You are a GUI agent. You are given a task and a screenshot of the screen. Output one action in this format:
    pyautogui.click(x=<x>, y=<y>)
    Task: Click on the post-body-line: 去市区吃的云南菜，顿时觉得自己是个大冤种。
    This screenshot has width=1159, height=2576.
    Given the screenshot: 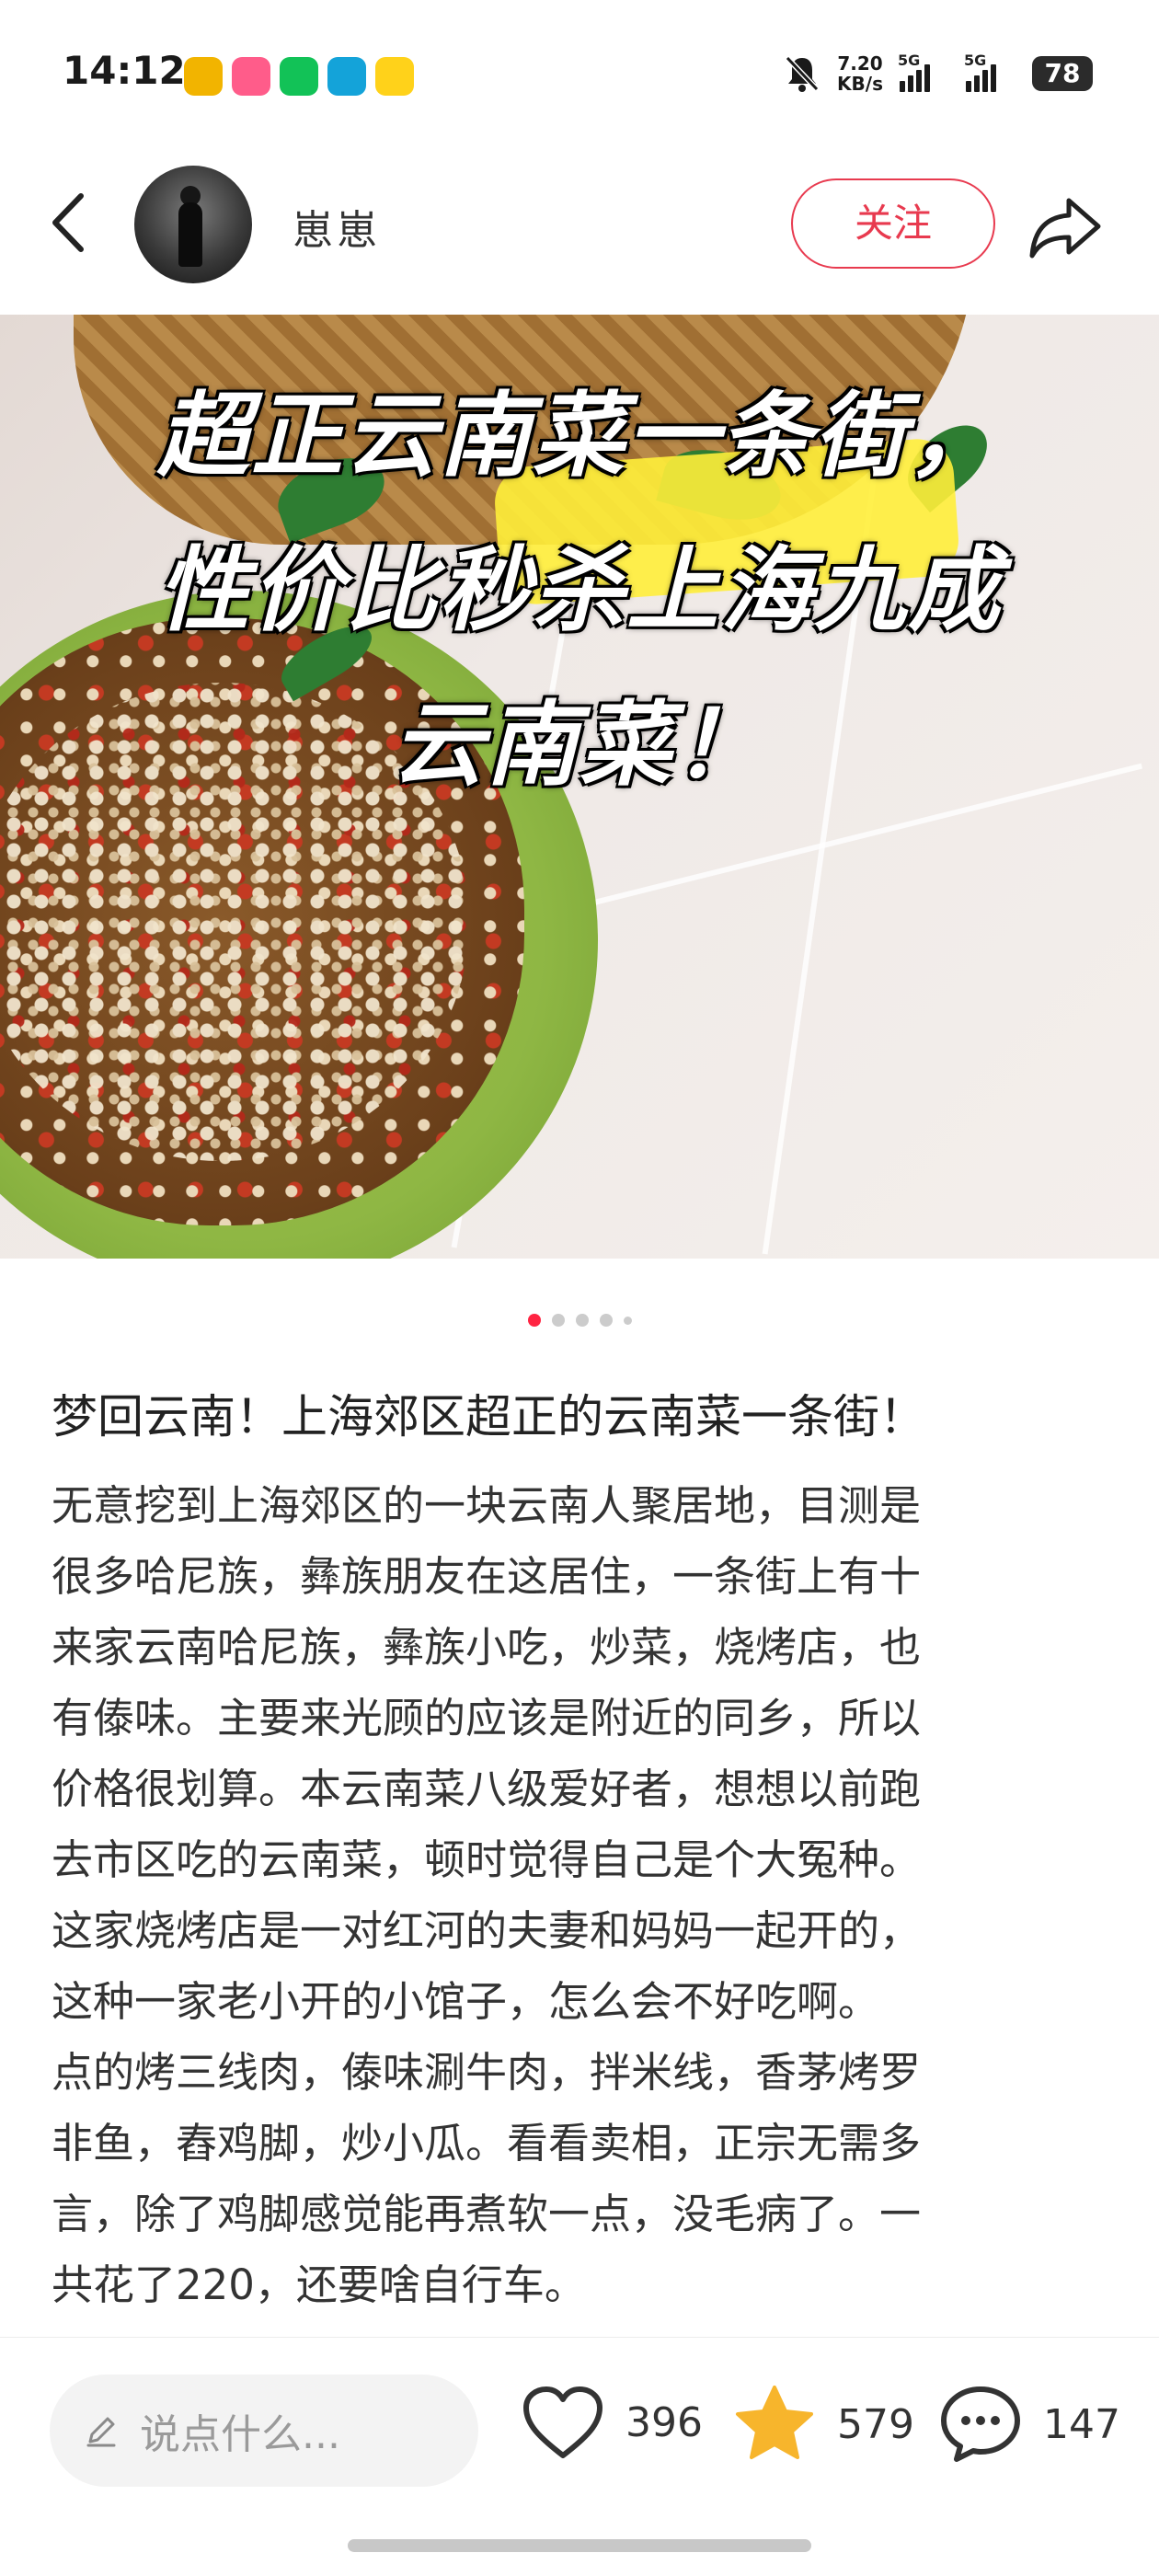 What is the action you would take?
    pyautogui.click(x=487, y=1859)
    